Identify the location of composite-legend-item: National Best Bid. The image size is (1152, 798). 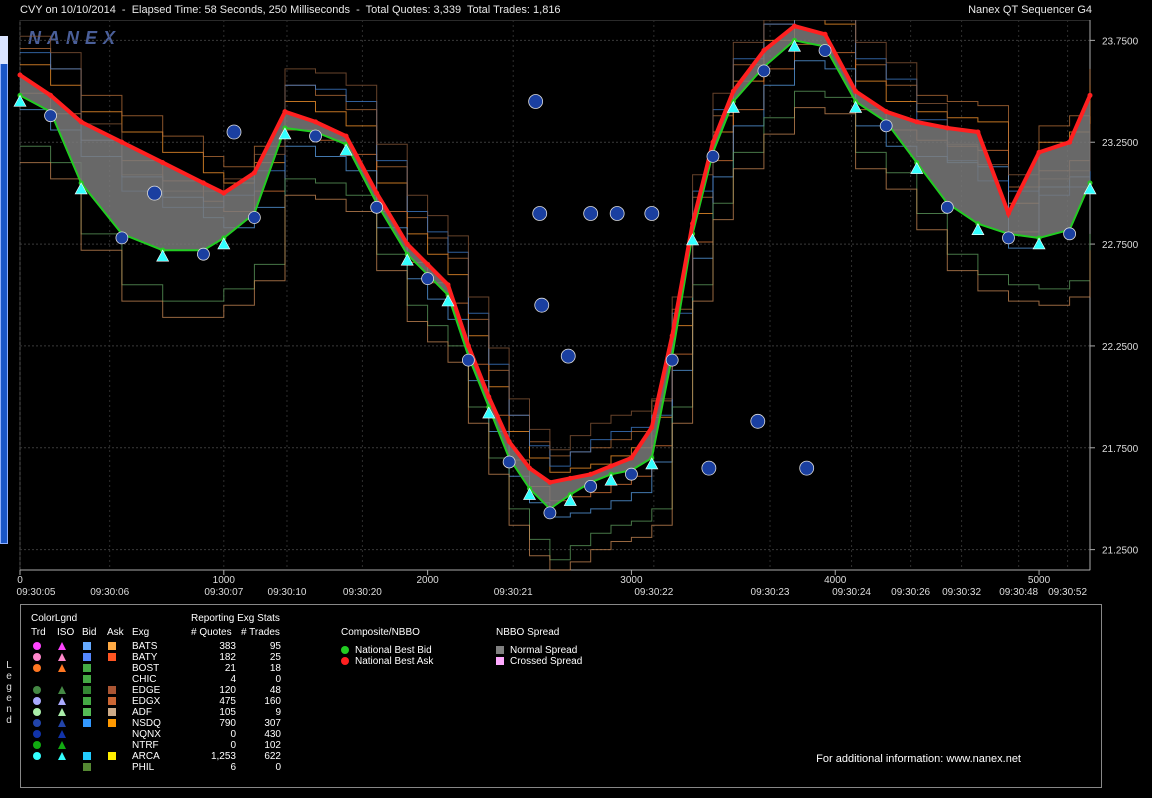
(416, 650).